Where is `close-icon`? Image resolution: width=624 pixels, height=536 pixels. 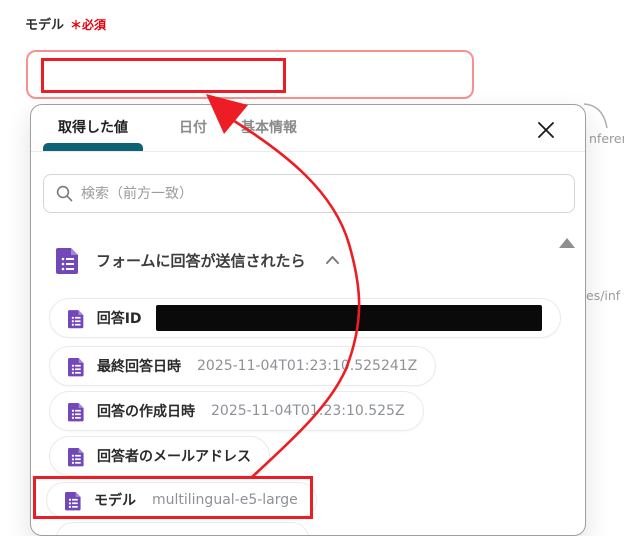
close-icon is located at coordinates (546, 130).